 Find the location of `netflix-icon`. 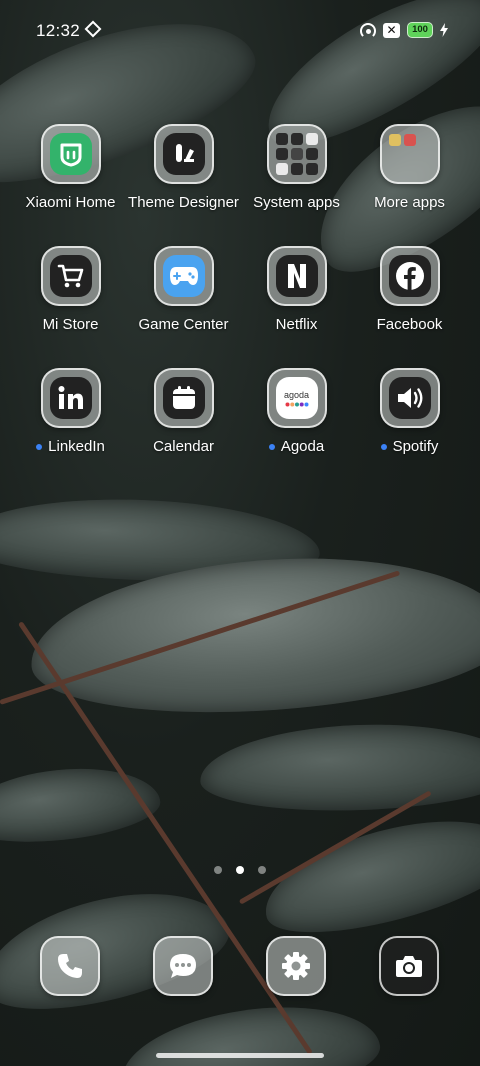

netflix-icon is located at coordinates (296, 276).